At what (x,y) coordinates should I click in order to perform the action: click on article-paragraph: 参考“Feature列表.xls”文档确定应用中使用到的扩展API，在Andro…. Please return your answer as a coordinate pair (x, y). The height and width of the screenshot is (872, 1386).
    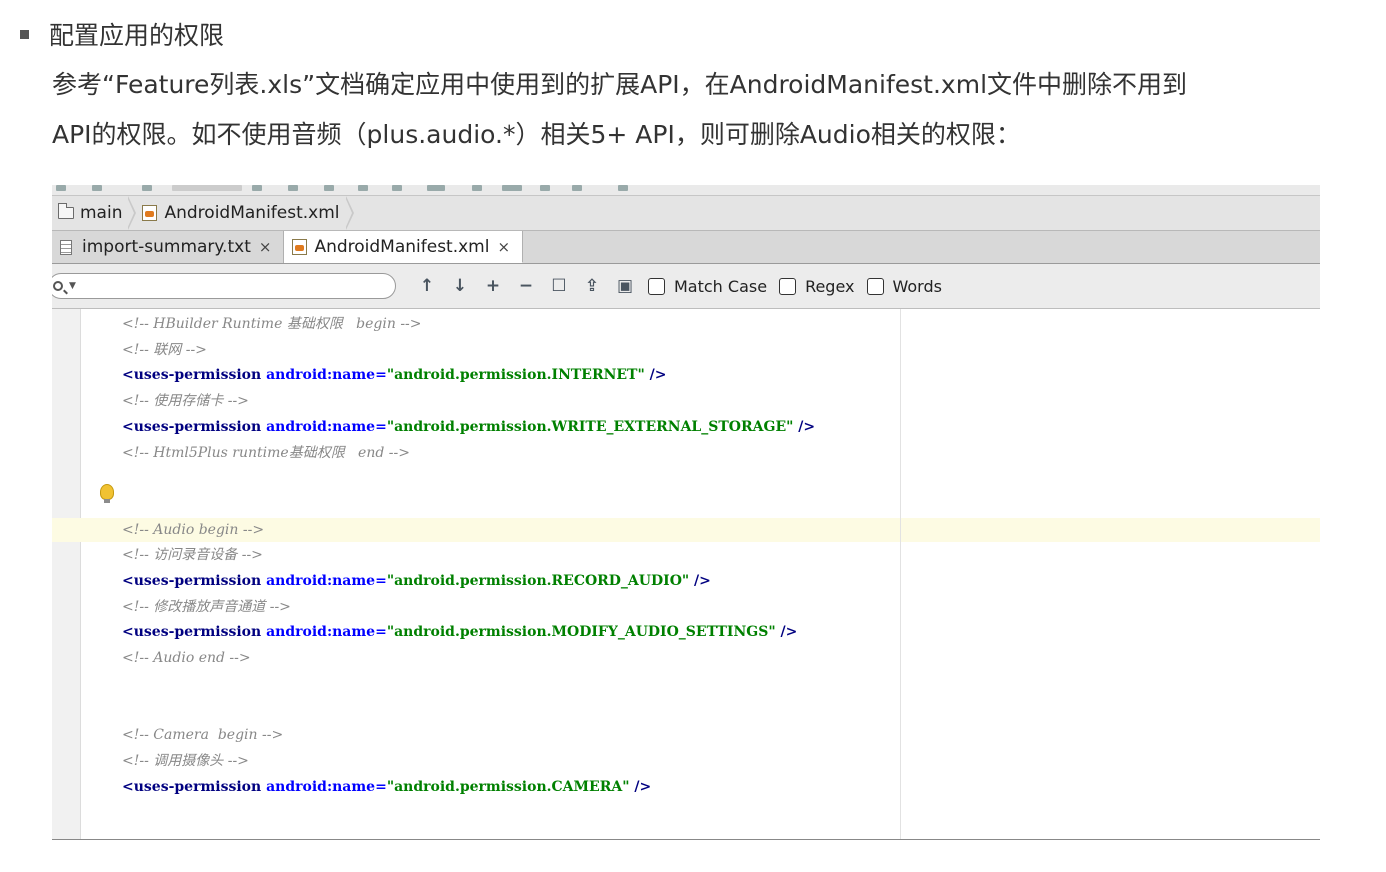
    Looking at the image, I should click on (620, 109).